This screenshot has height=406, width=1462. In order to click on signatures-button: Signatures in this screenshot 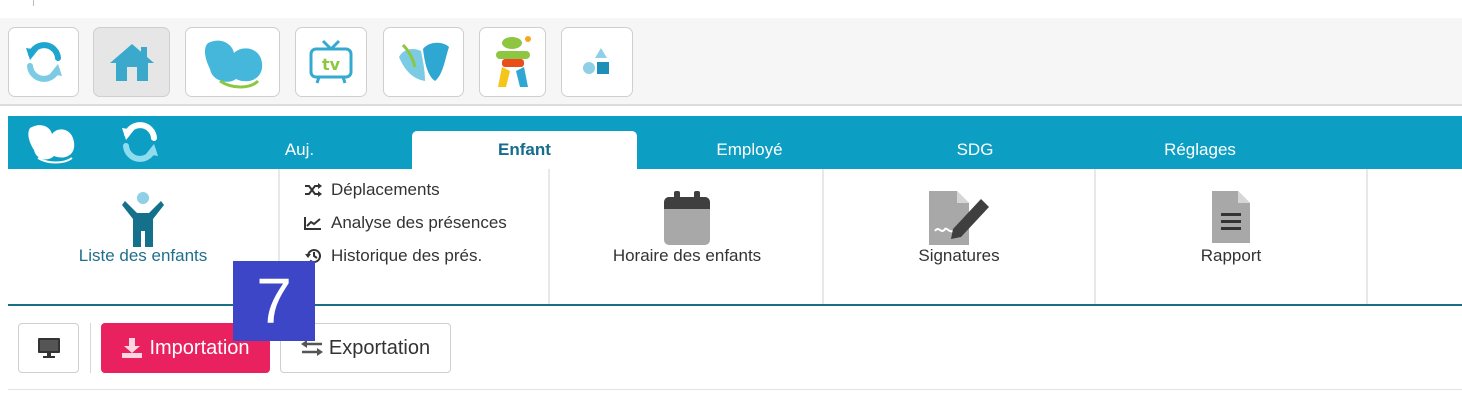, I will do `click(960, 236)`.